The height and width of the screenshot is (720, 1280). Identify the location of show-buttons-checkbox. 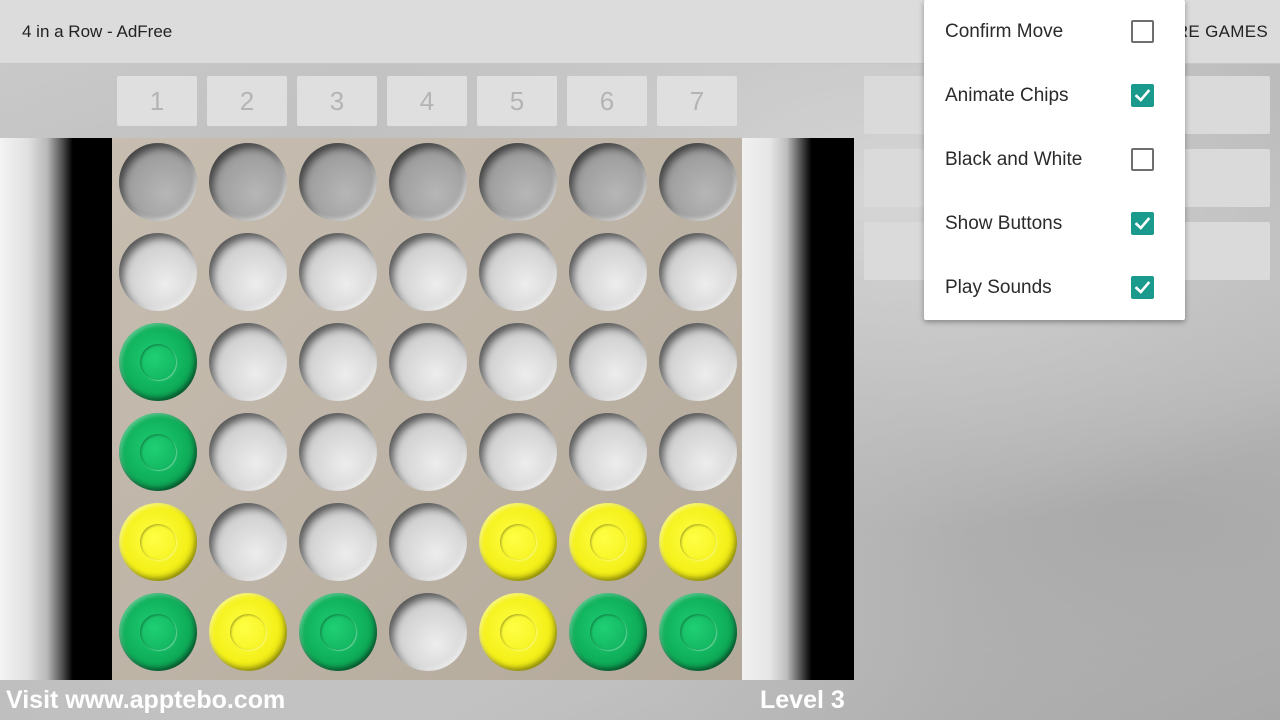
(1142, 223).